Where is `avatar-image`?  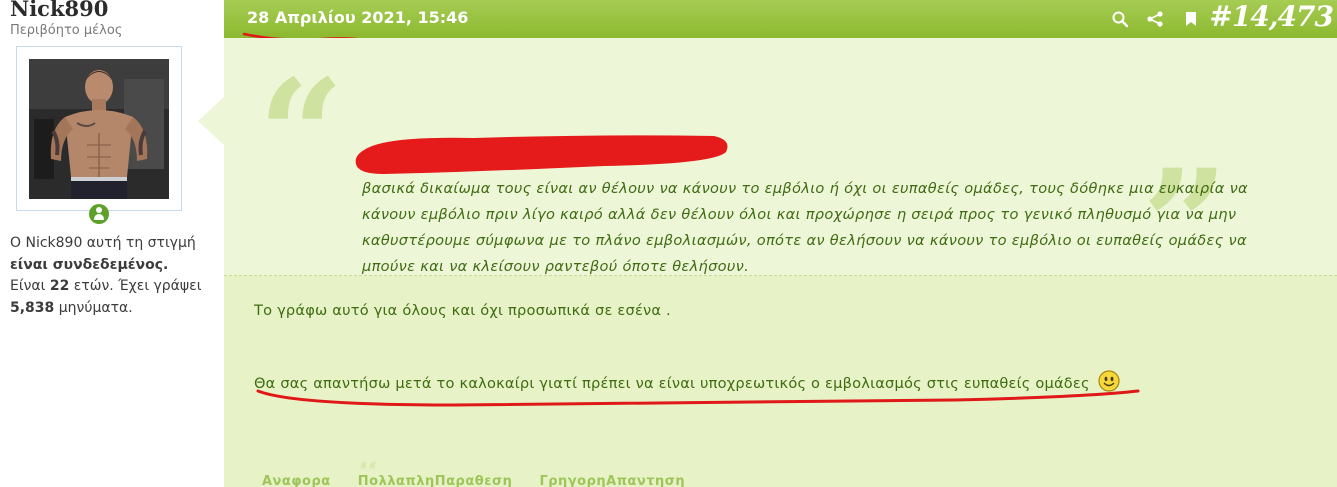
avatar-image is located at coordinates (99, 129).